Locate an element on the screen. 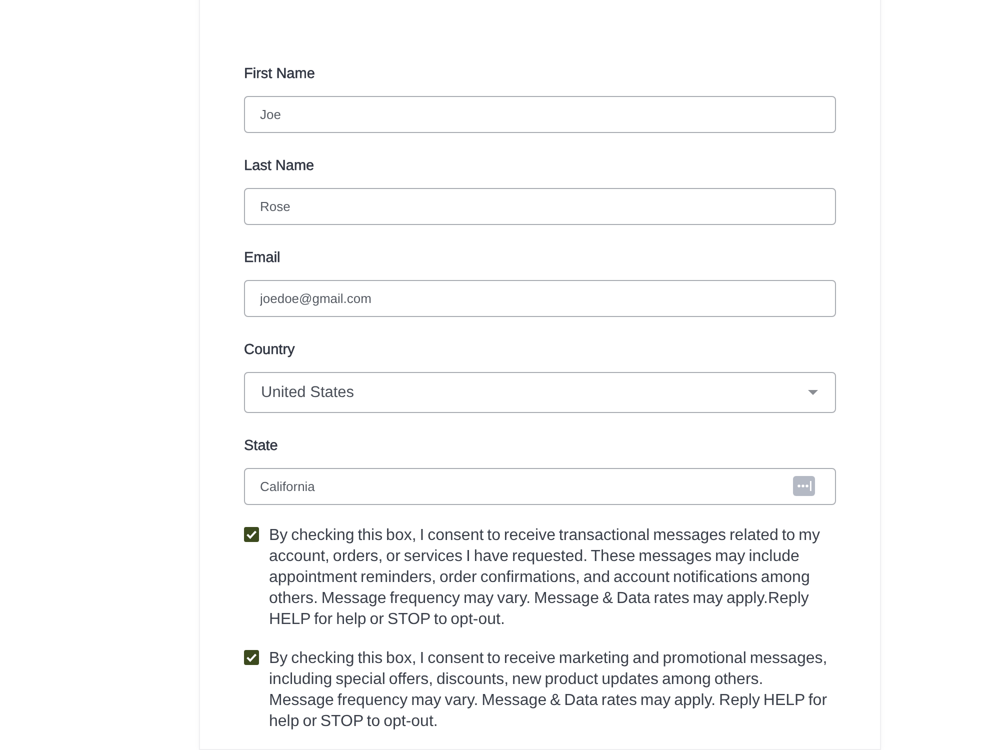  caret-down-icon is located at coordinates (813, 392).